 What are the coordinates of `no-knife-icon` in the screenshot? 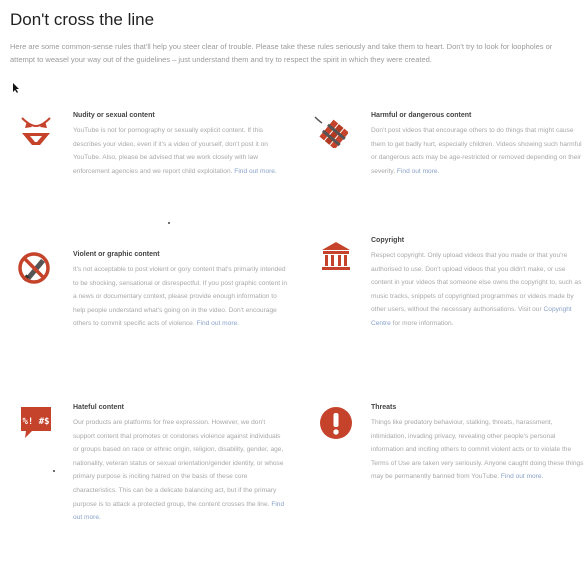 It's located at (34, 268).